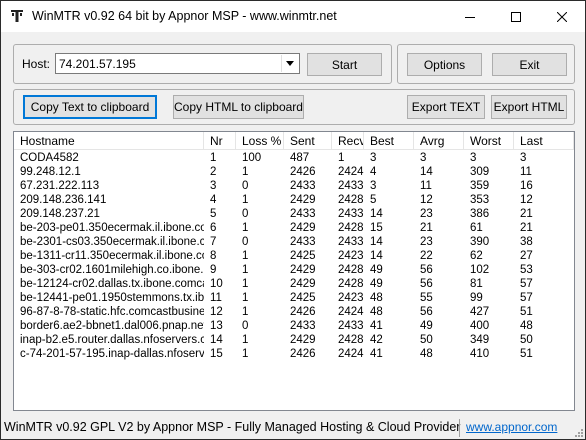 The image size is (586, 440). I want to click on cell-last: 51, so click(526, 354).